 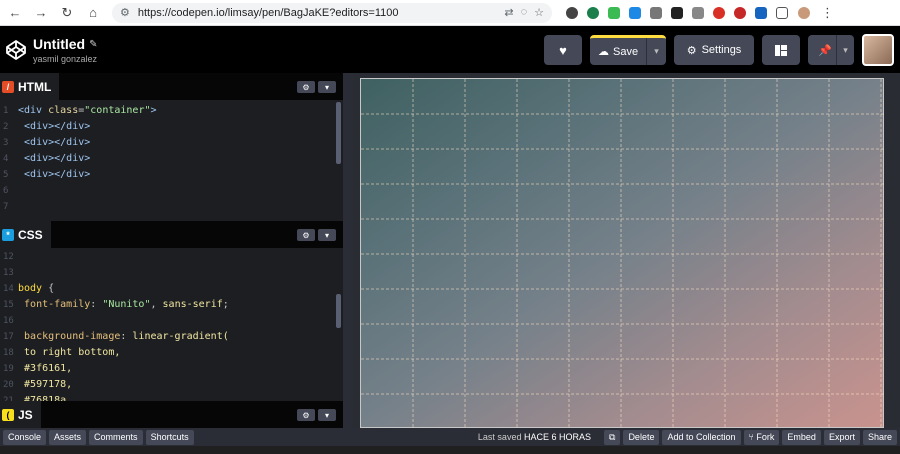 What do you see at coordinates (93, 44) in the screenshot?
I see `edit-pencil-icon: ✎` at bounding box center [93, 44].